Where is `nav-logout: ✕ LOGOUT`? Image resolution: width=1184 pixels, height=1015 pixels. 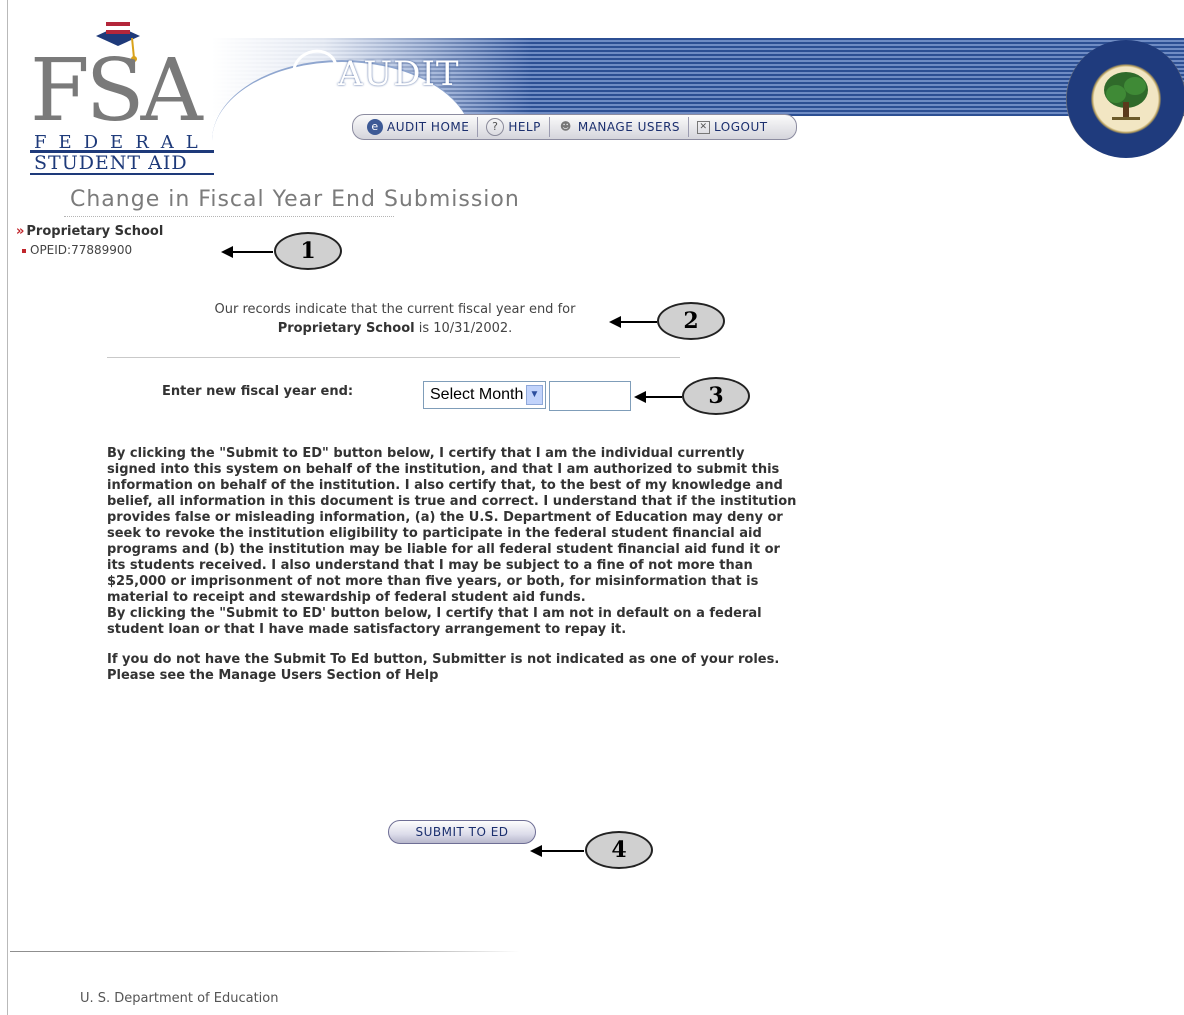
nav-logout: ✕ LOGOUT is located at coordinates (732, 127).